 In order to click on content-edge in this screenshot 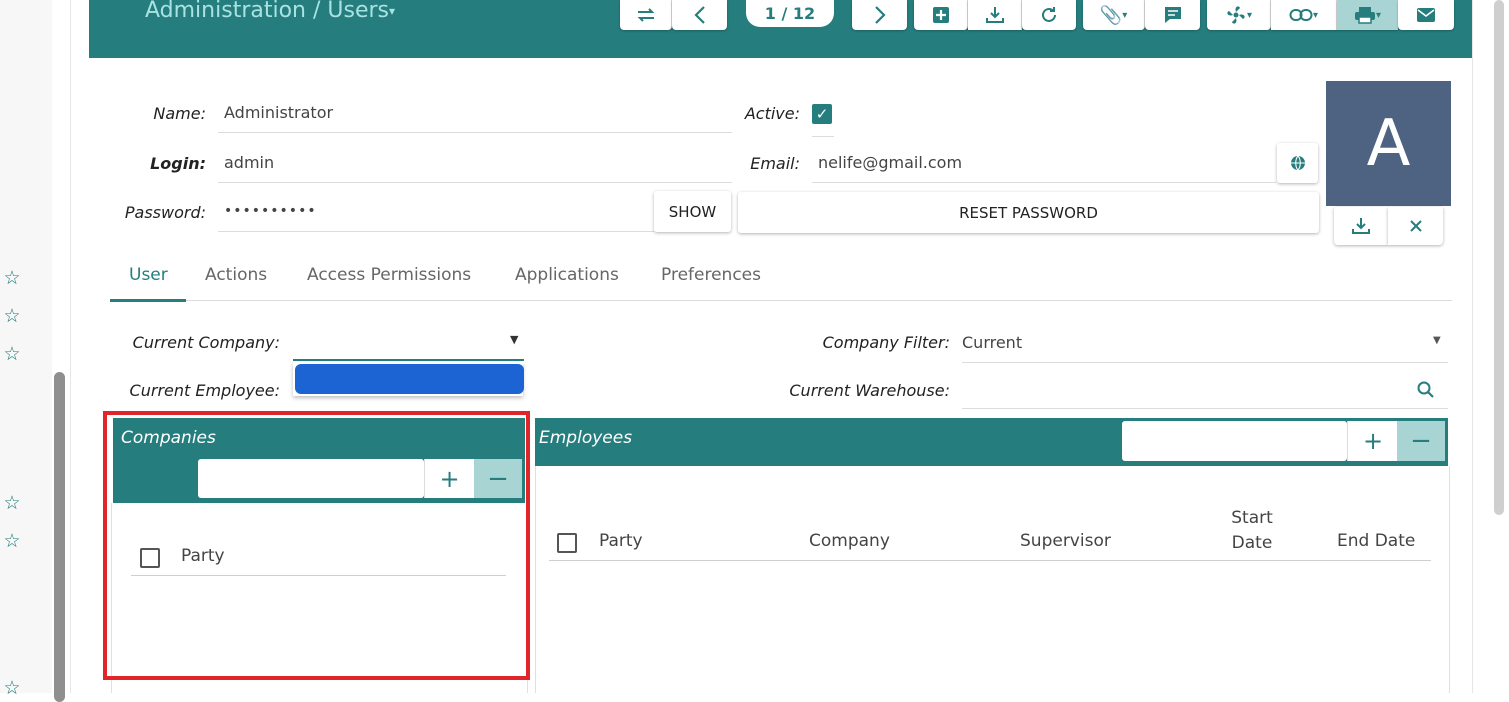, I will do `click(1472, 346)`.